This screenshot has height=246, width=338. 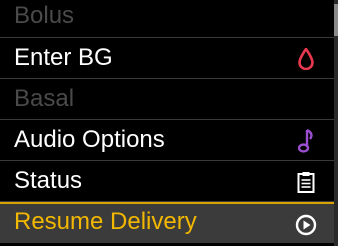 I want to click on scrollbar-track, so click(x=336, y=123).